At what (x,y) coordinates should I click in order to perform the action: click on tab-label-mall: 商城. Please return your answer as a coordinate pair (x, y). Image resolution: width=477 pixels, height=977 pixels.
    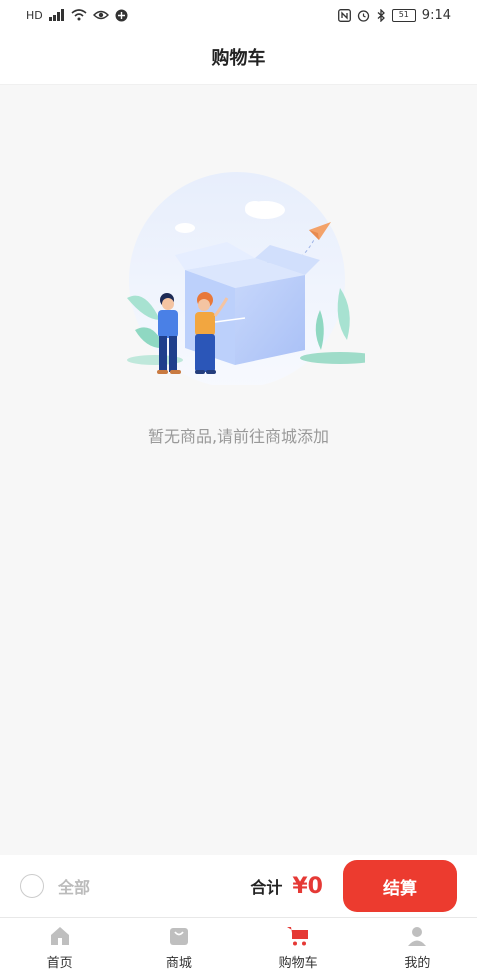
    Looking at the image, I should click on (178, 963).